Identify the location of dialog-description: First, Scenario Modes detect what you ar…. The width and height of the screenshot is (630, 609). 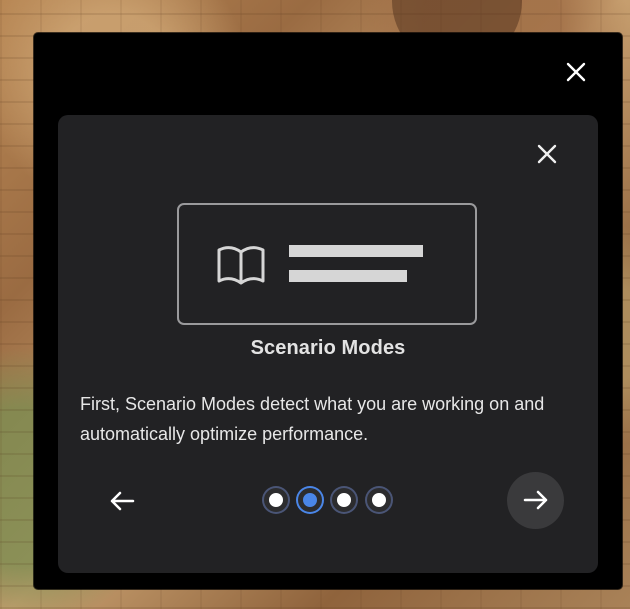
(312, 419).